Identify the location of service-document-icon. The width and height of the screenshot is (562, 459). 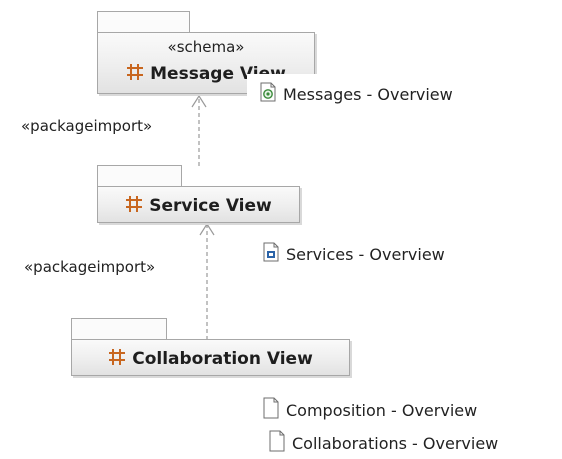
(271, 254).